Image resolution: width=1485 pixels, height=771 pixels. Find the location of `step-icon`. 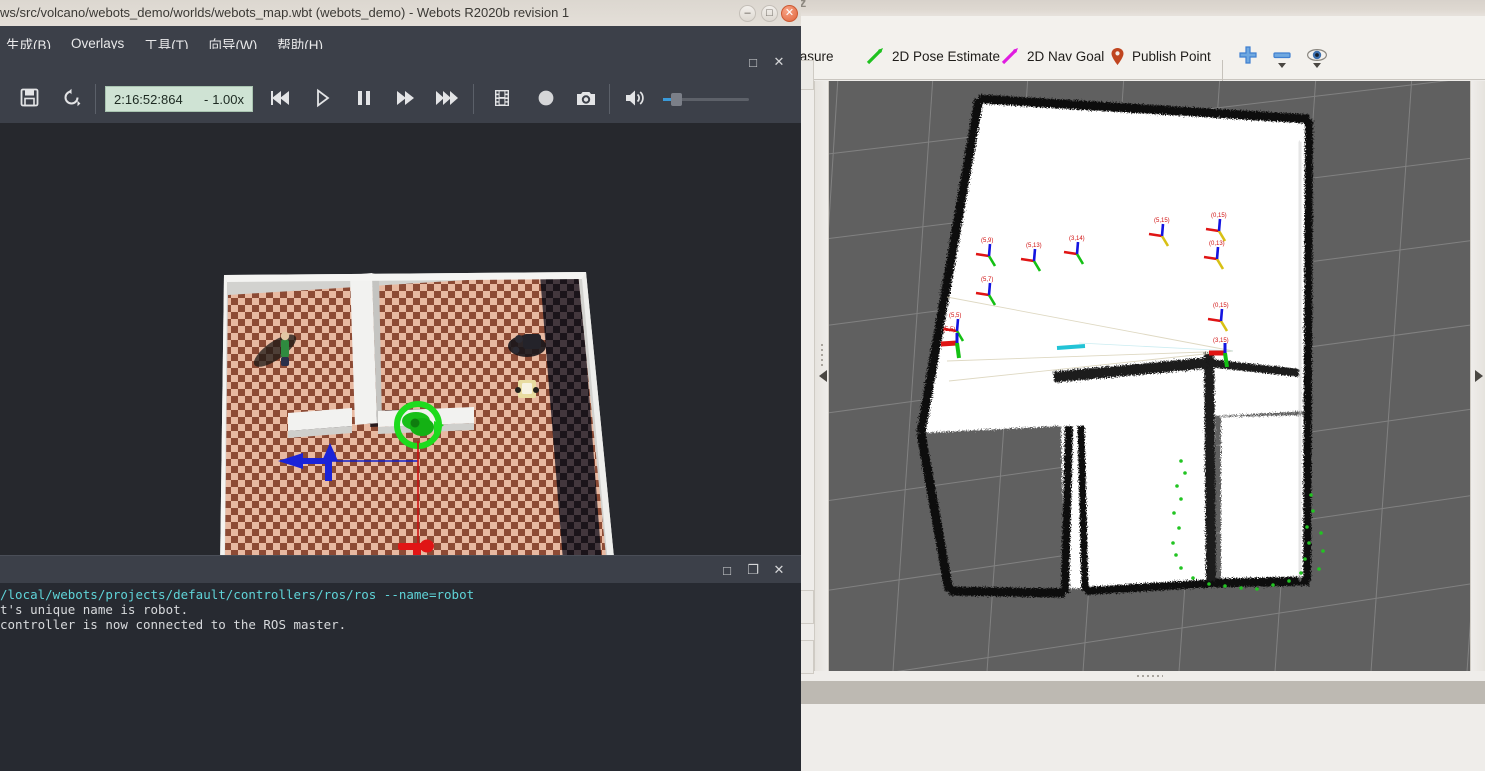

step-icon is located at coordinates (323, 100).